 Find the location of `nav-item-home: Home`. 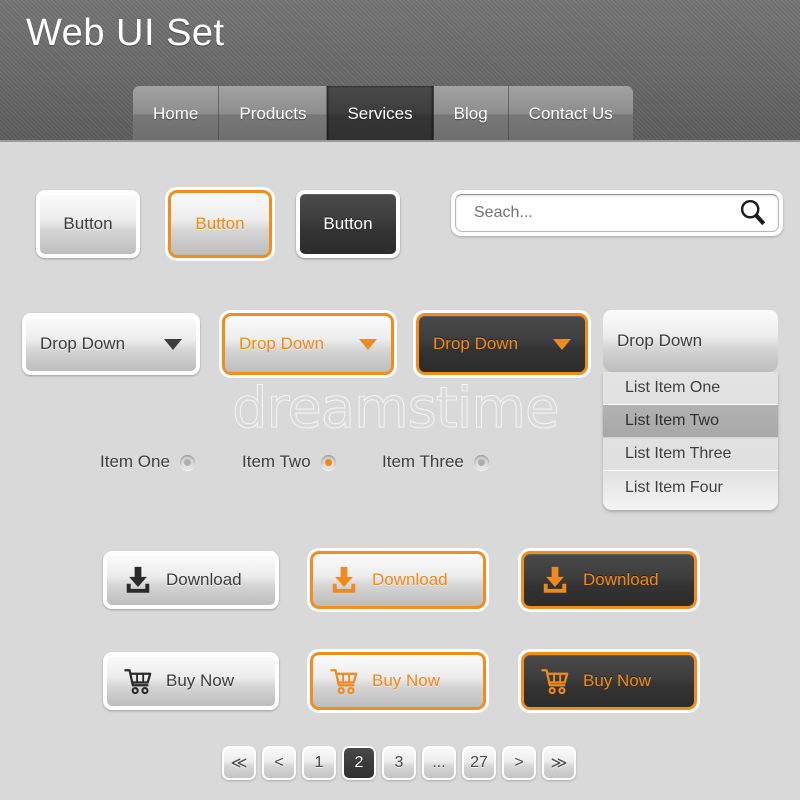

nav-item-home: Home is located at coordinates (176, 113).